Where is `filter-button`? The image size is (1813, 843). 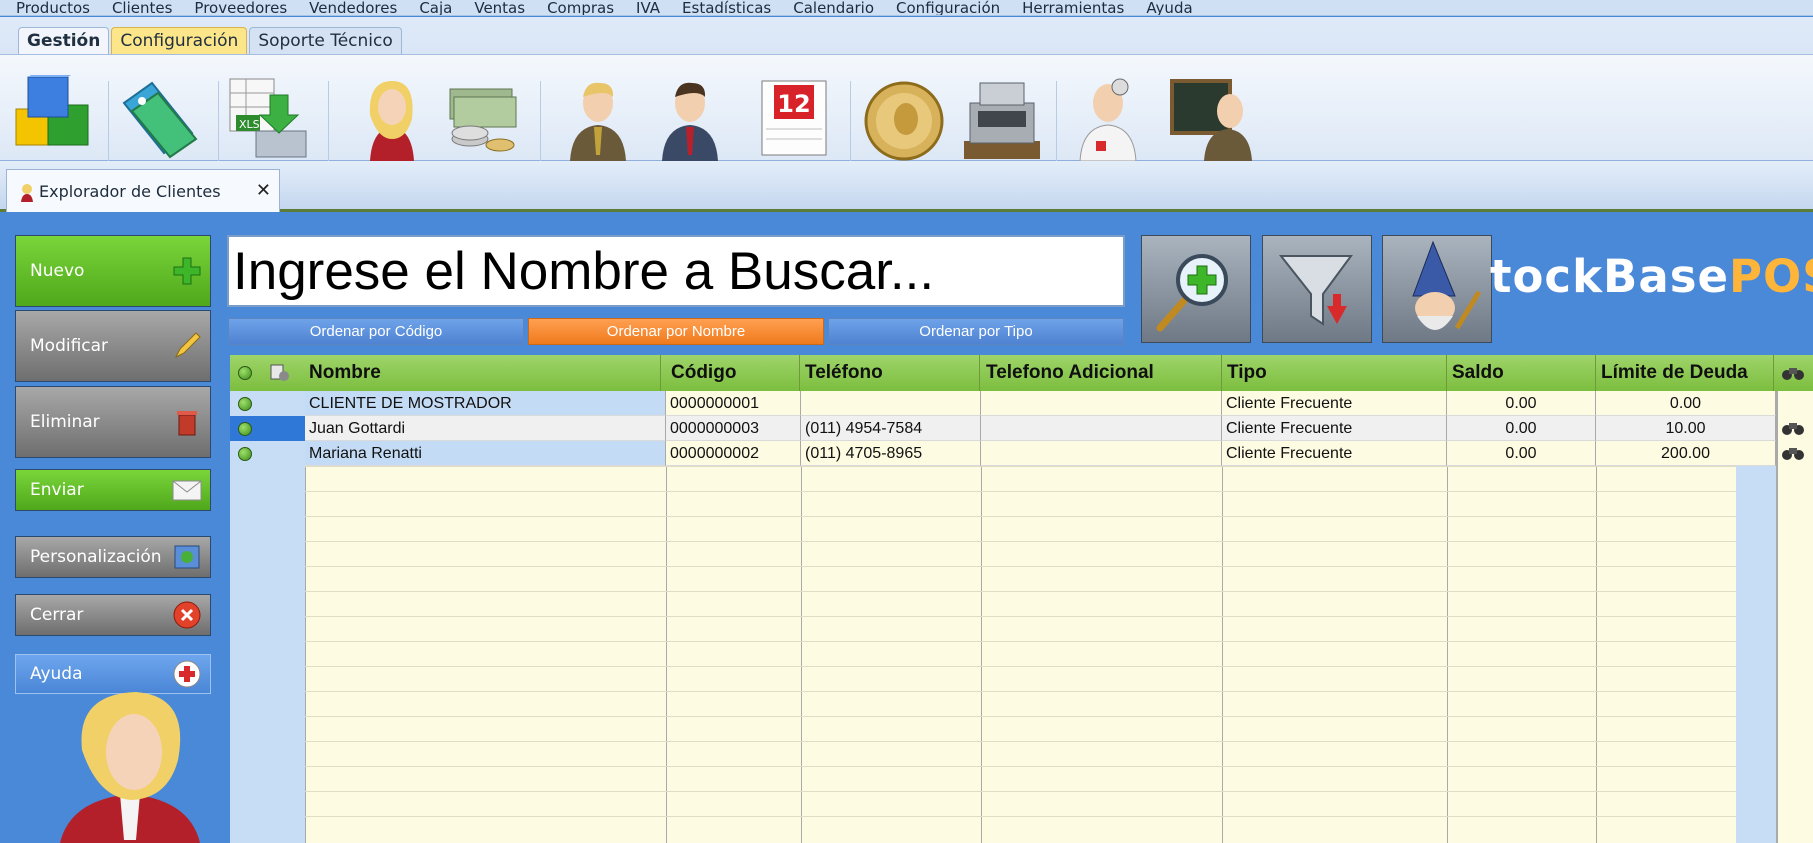 filter-button is located at coordinates (1317, 289).